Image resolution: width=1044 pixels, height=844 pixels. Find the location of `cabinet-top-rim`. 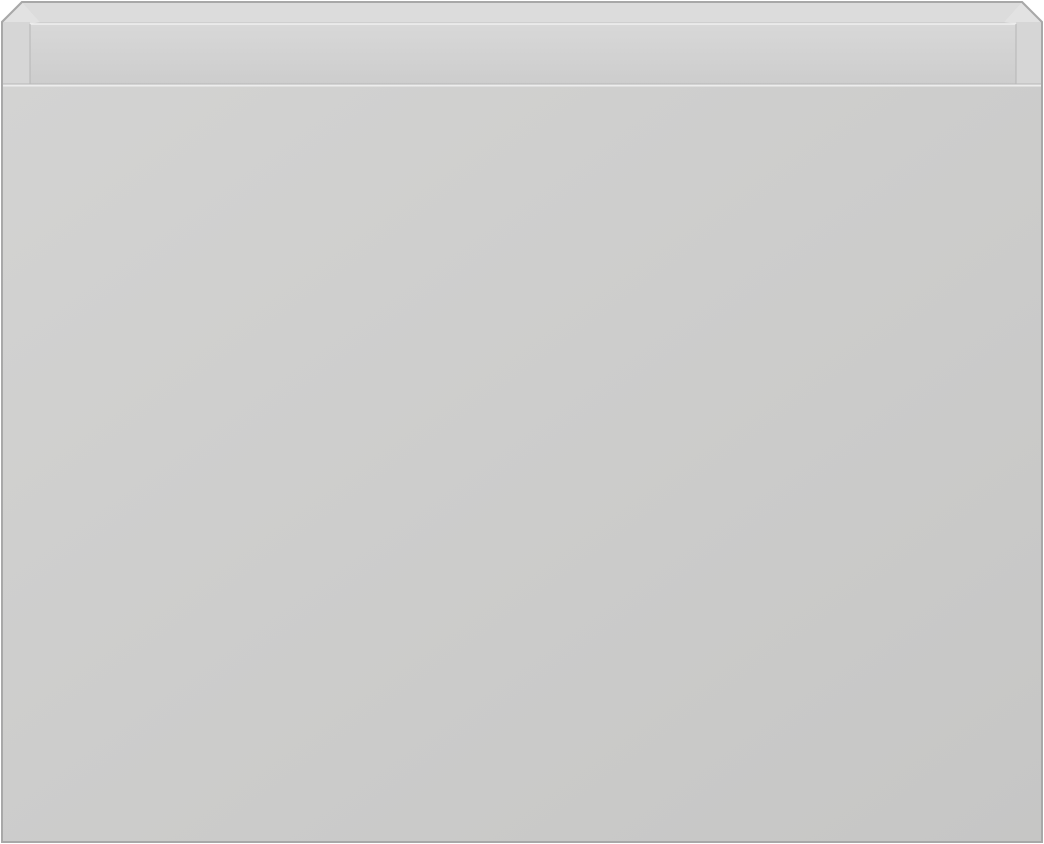

cabinet-top-rim is located at coordinates (523, 54).